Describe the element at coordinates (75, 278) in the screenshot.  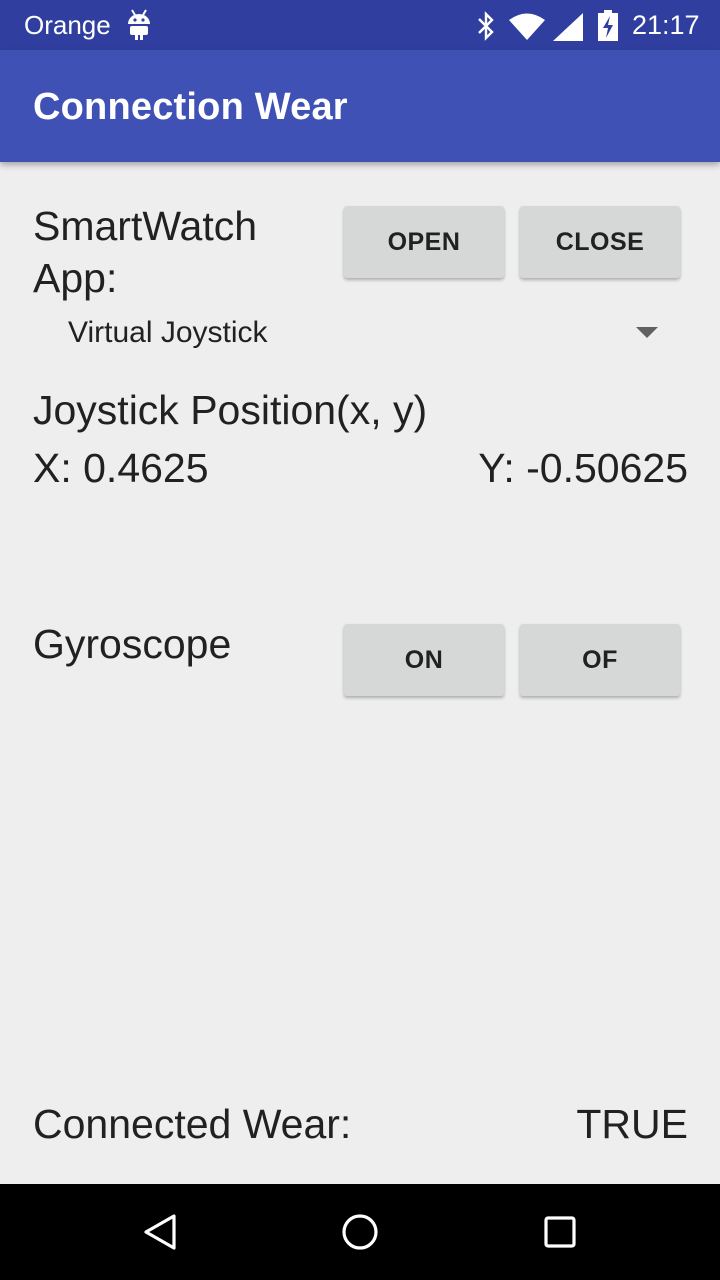
I see `smartwatch-label-line2: App:` at that location.